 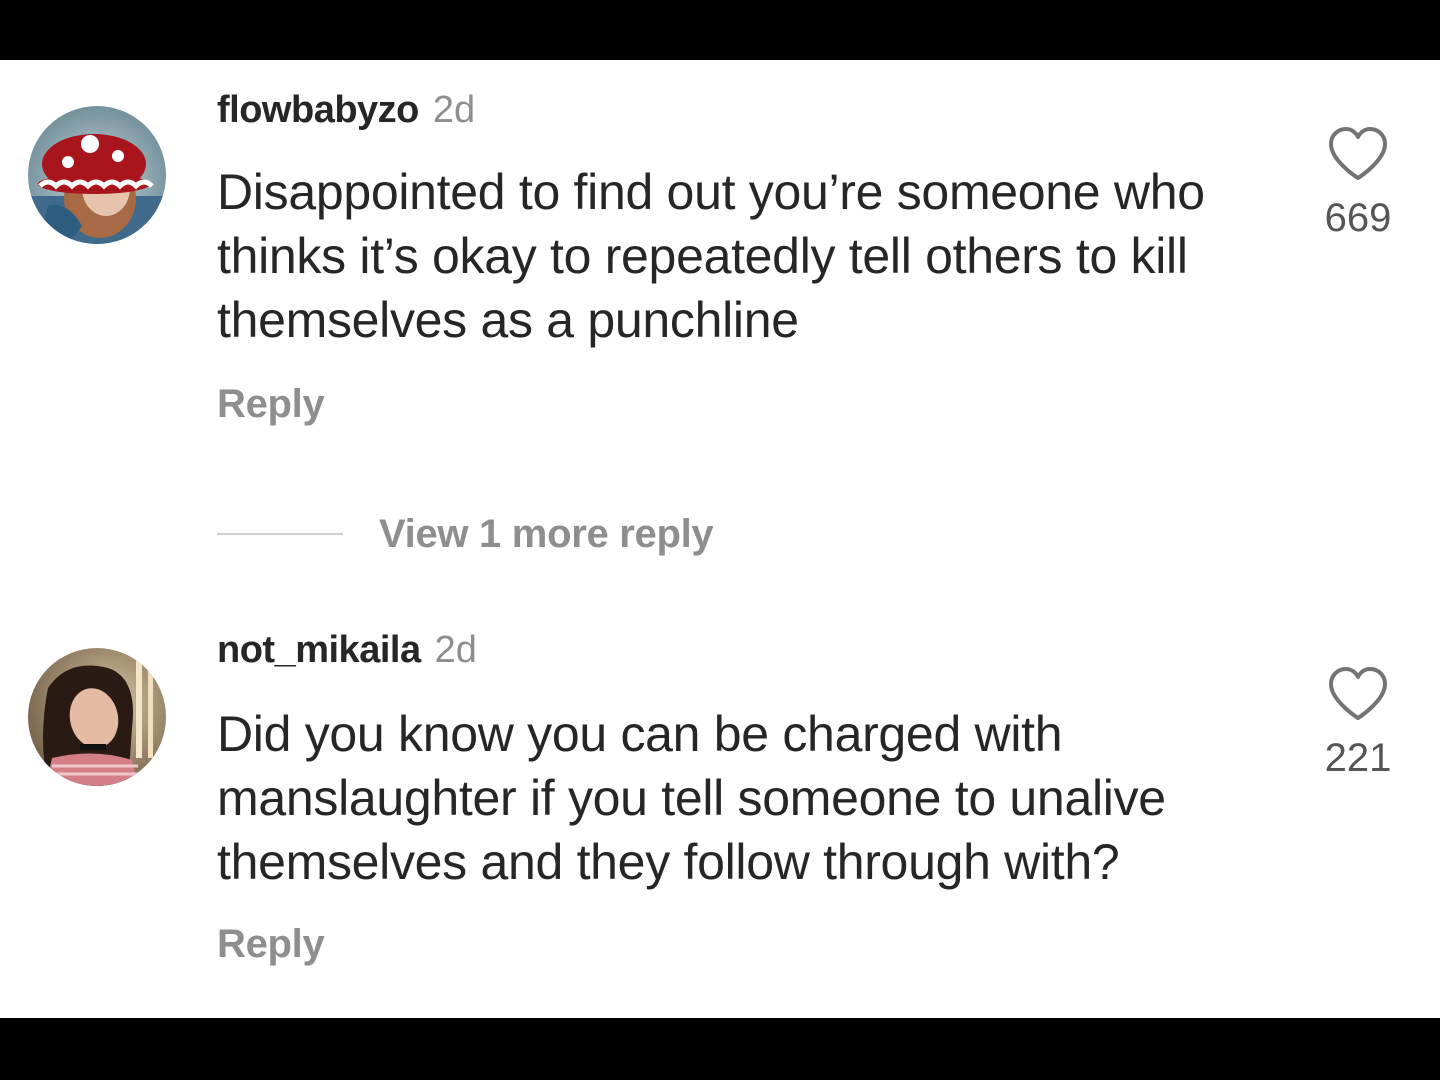 What do you see at coordinates (318, 110) in the screenshot?
I see `comment-username: flowbabyzo` at bounding box center [318, 110].